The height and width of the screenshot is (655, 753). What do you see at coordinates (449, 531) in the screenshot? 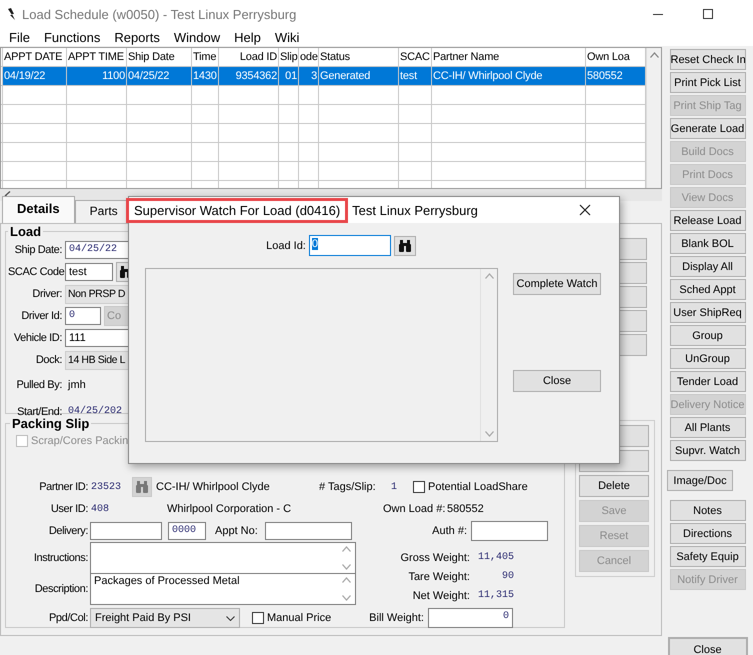
I see `field-label: Auth #:` at bounding box center [449, 531].